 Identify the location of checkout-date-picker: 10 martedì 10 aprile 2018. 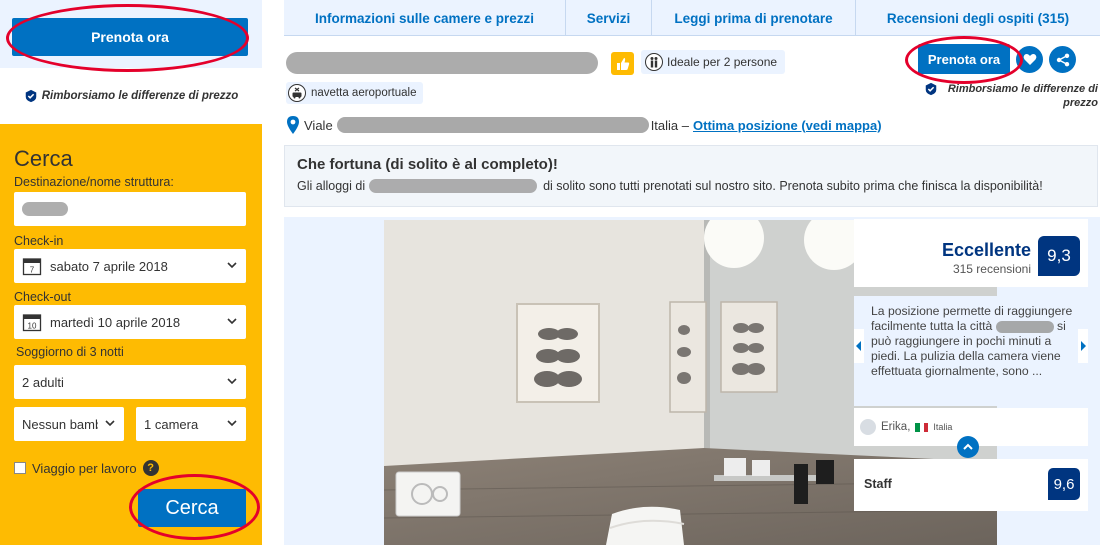
(130, 322).